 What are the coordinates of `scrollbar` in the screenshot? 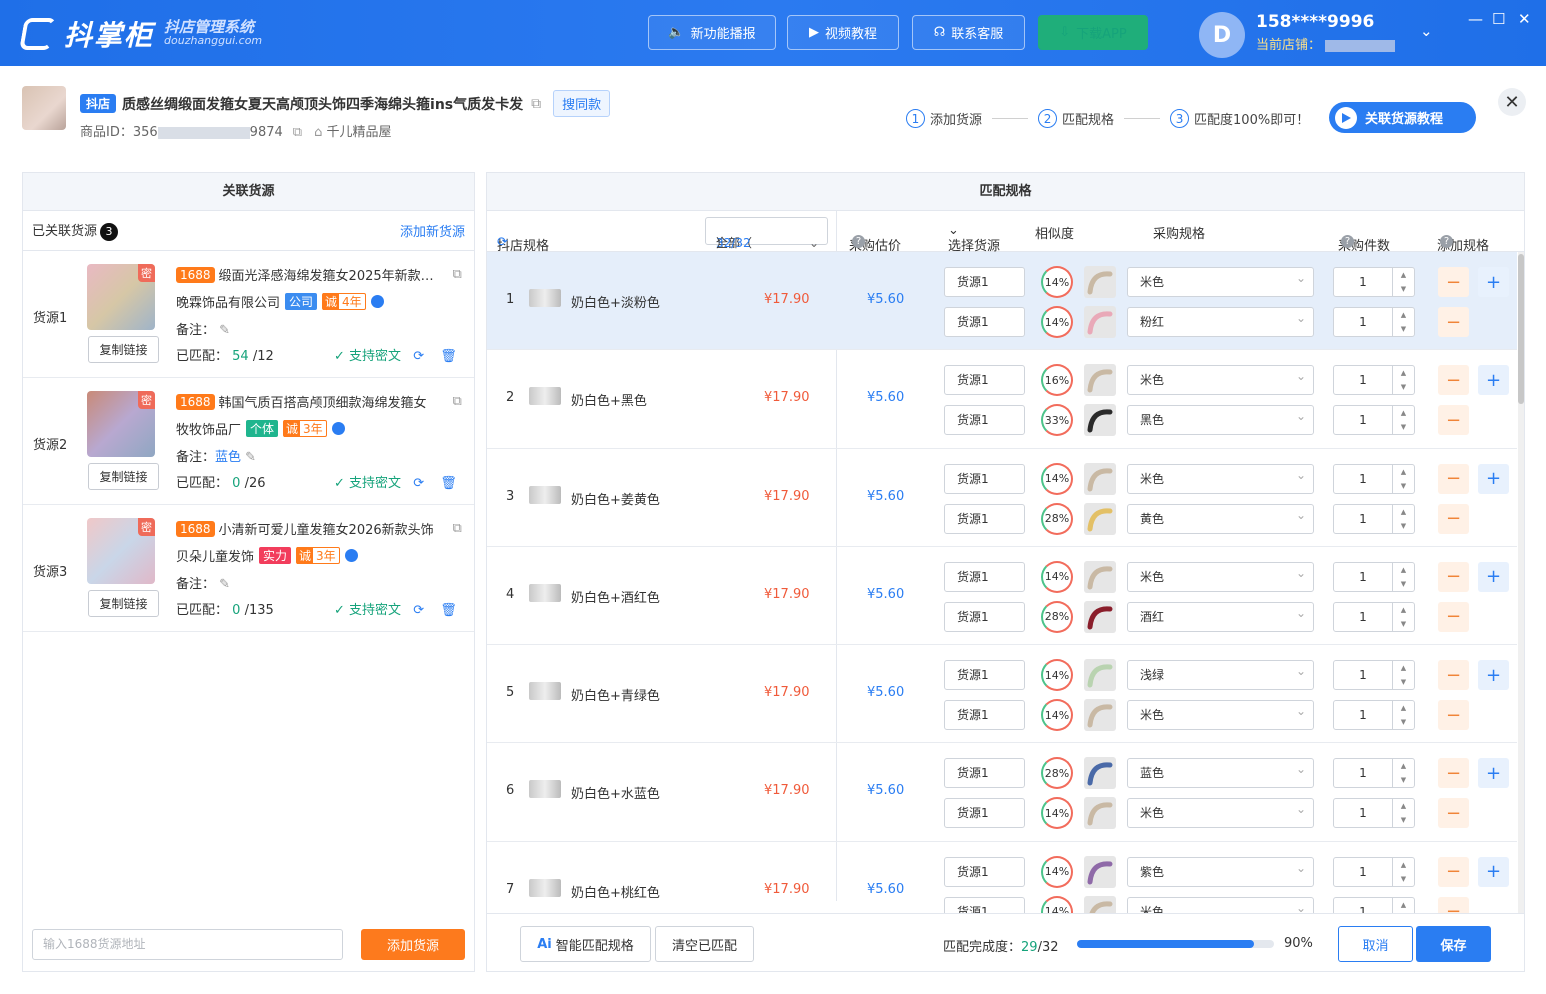 It's located at (1521, 583).